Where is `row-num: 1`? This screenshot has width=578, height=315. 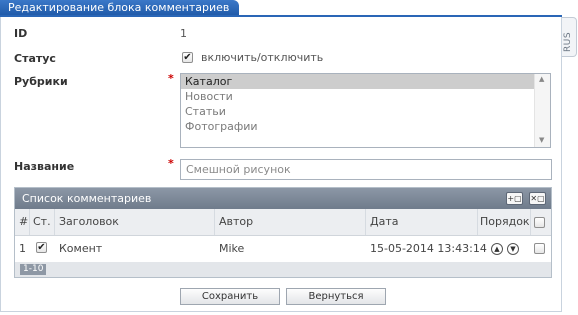 row-num: 1 is located at coordinates (22, 248).